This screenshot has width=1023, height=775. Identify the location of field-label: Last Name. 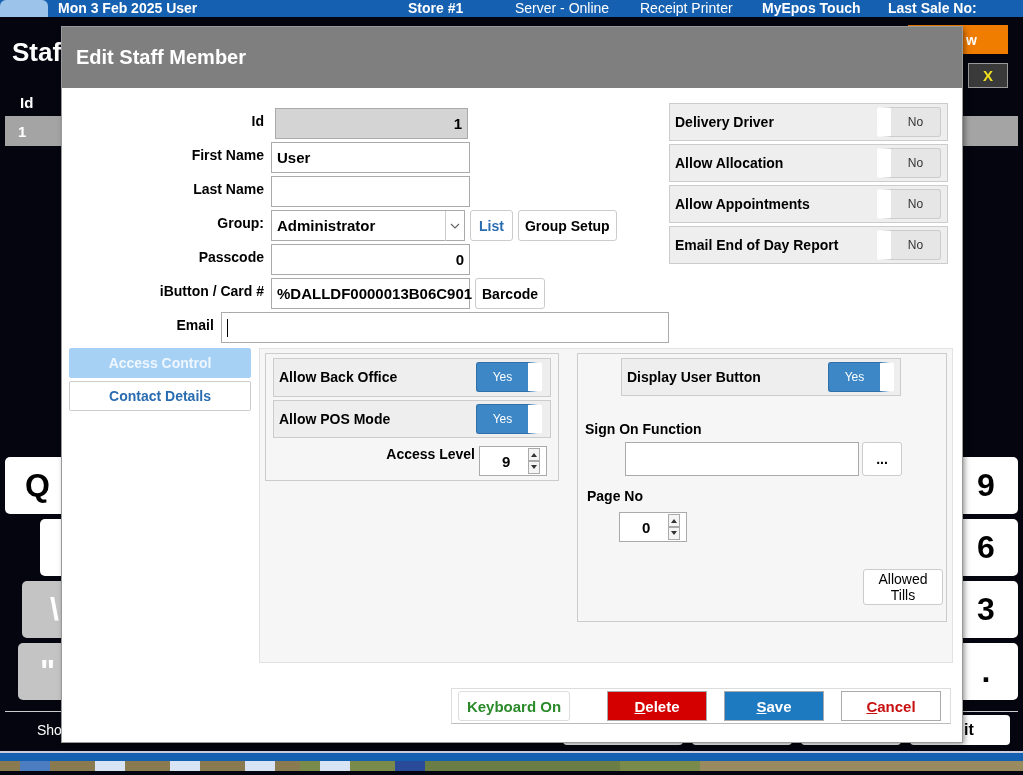
(228, 188).